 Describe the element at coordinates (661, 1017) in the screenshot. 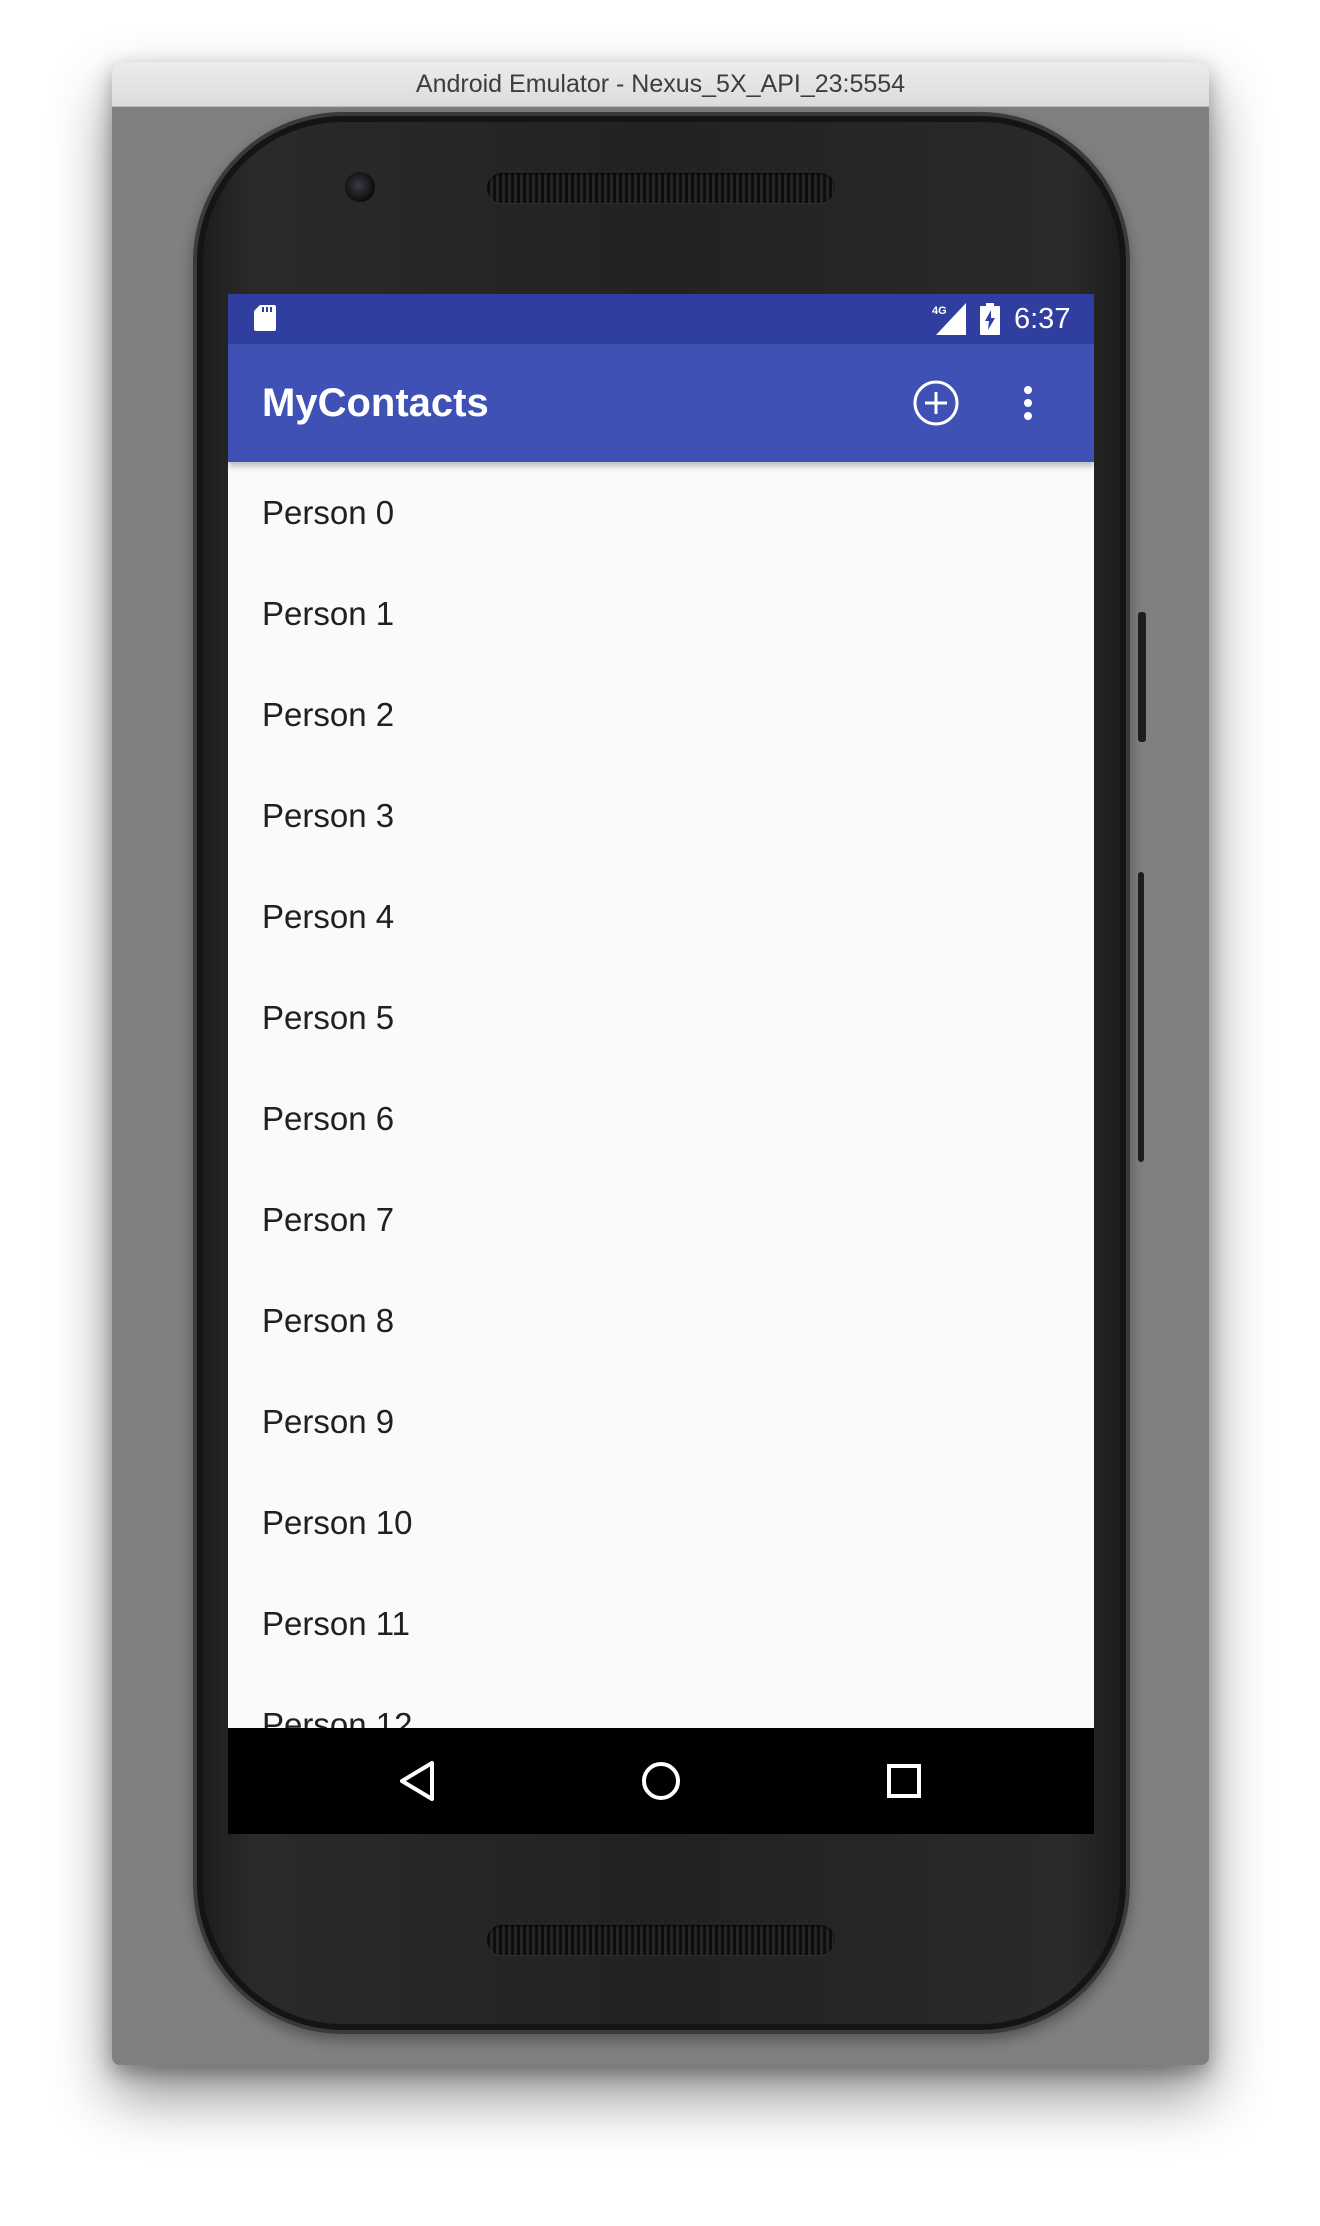

I see `list-item: Person 5` at that location.